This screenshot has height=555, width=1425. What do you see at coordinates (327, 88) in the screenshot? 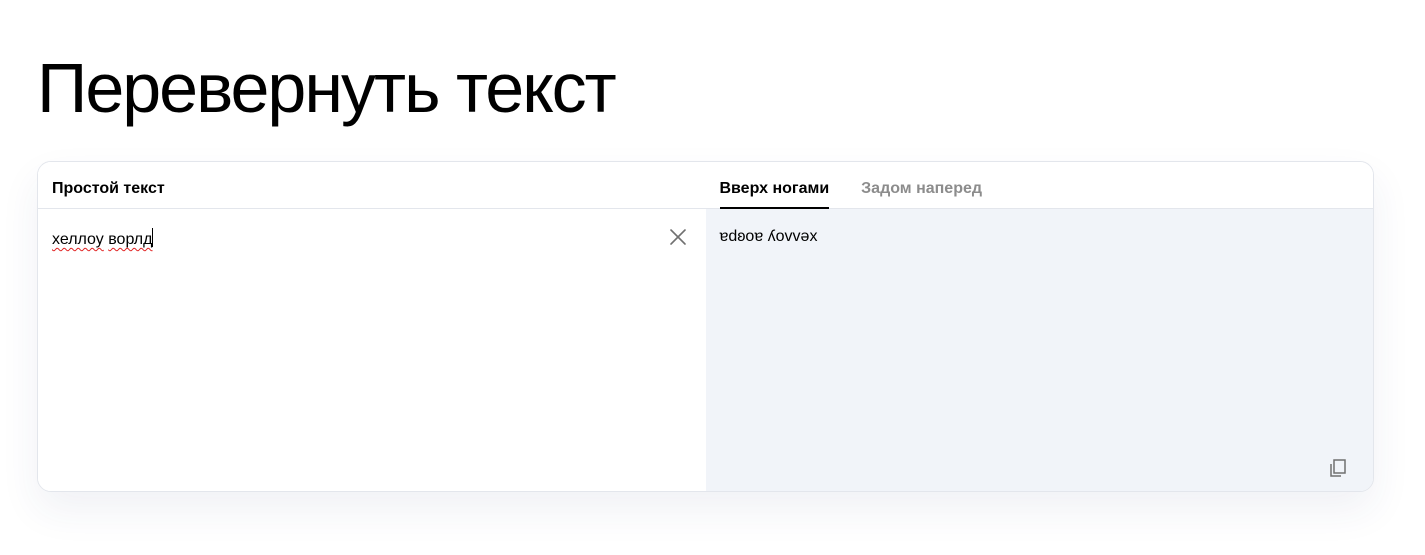
I see `page-title: Перевернуть текст` at bounding box center [327, 88].